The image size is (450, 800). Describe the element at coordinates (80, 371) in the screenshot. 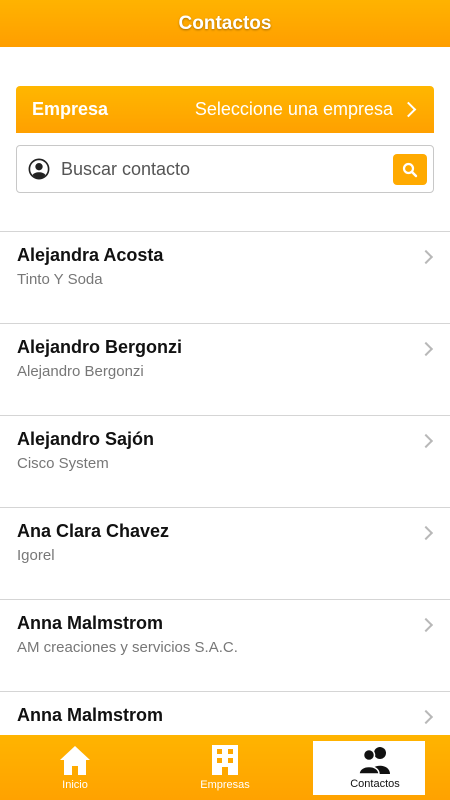

I see `contact-company: Alejandro Bergonzi` at that location.